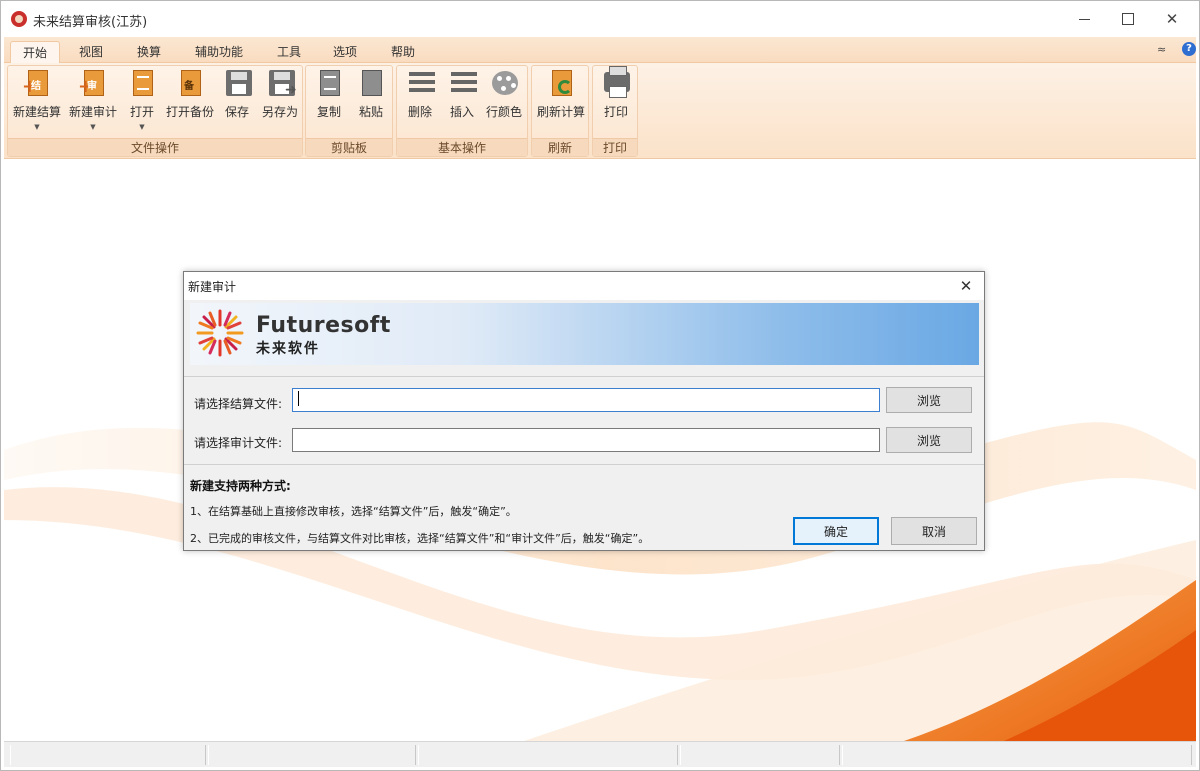  I want to click on insert-row-icon, so click(462, 84).